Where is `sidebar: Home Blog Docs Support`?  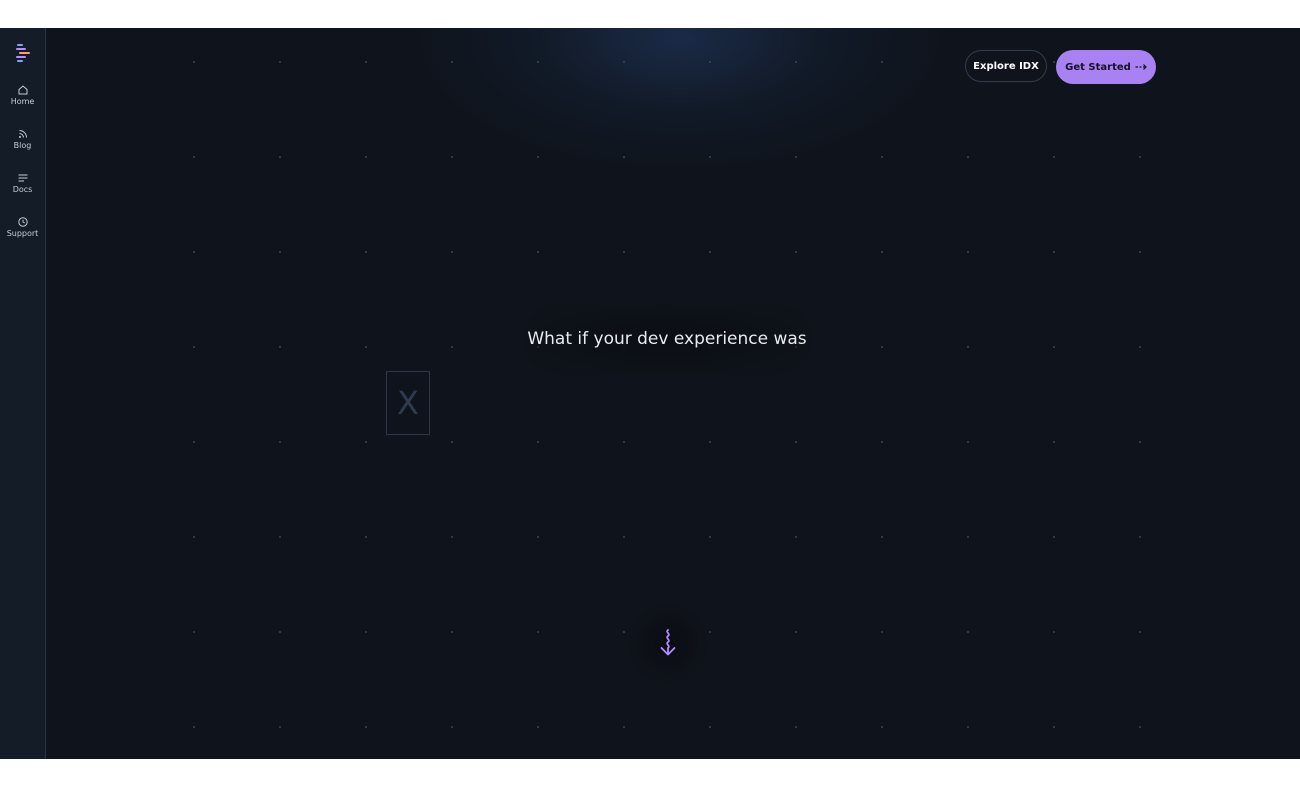 sidebar: Home Blog Docs Support is located at coordinates (23, 393).